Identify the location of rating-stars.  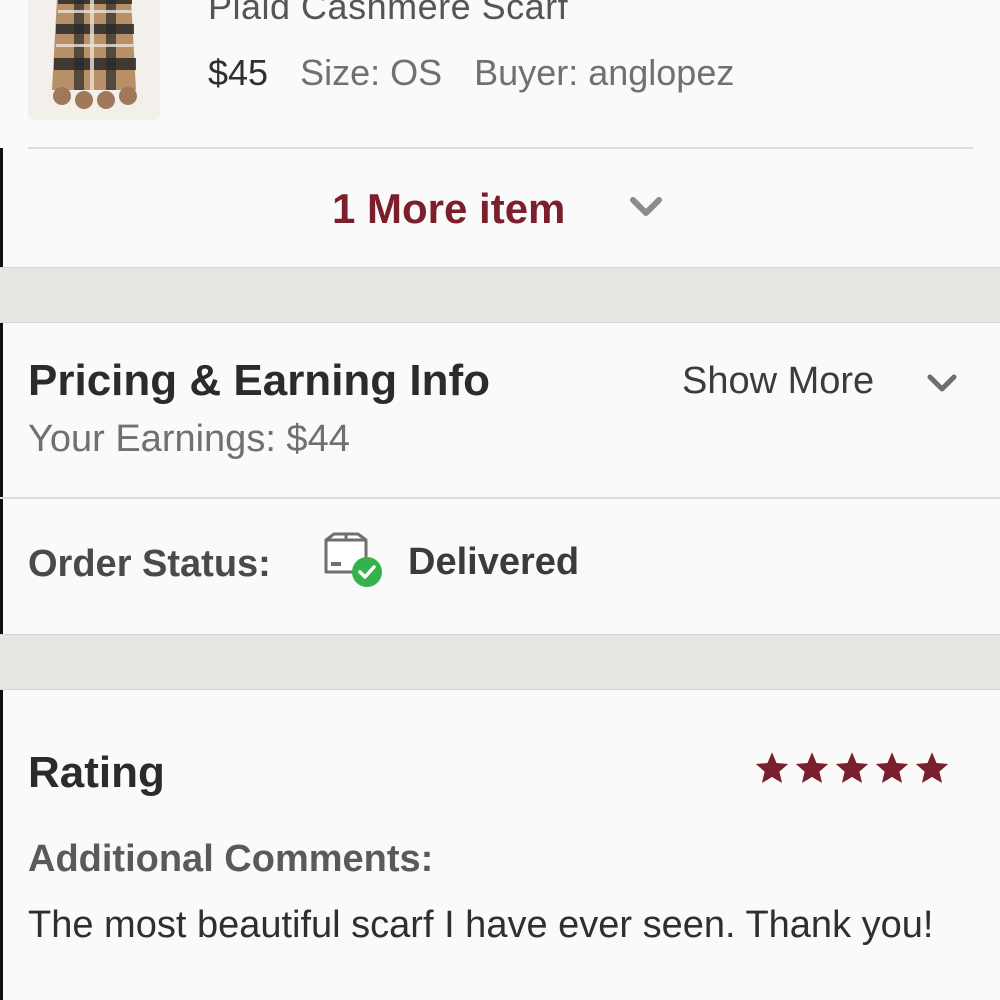
(852, 768).